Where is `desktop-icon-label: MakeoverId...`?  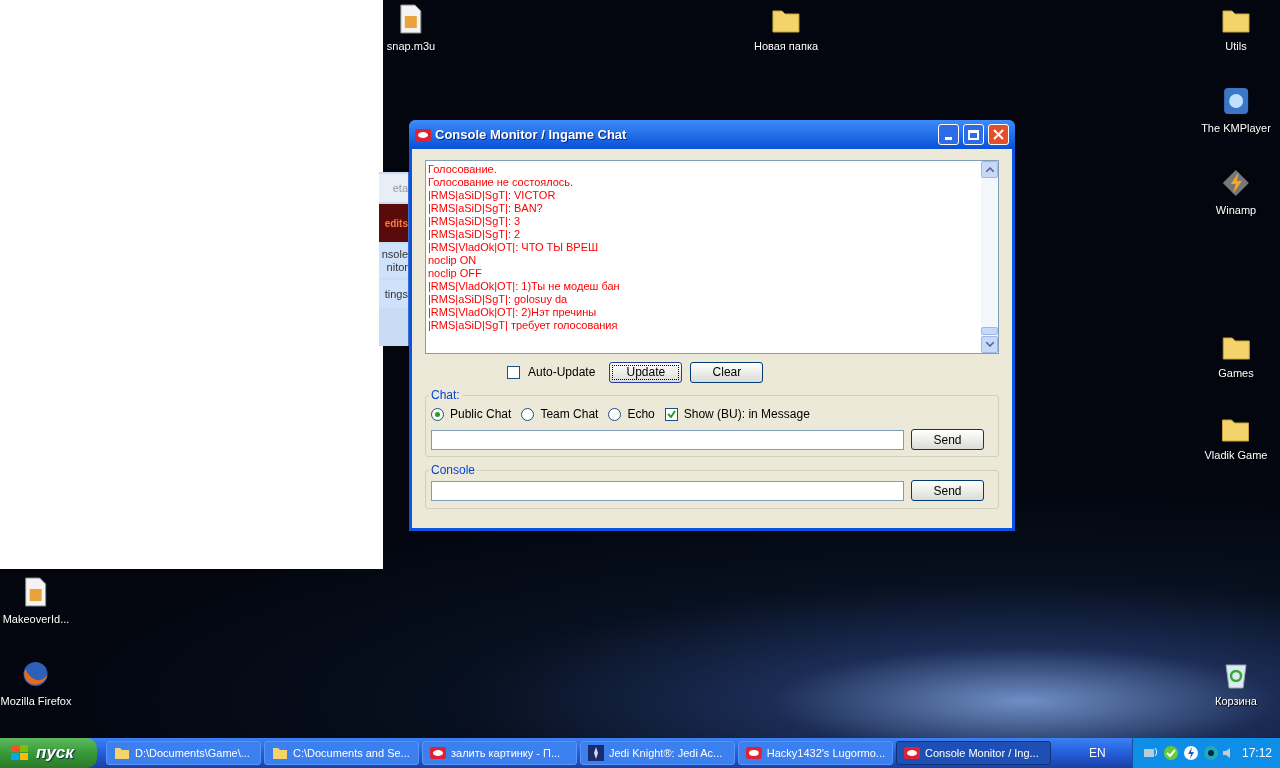 desktop-icon-label: MakeoverId... is located at coordinates (36, 619).